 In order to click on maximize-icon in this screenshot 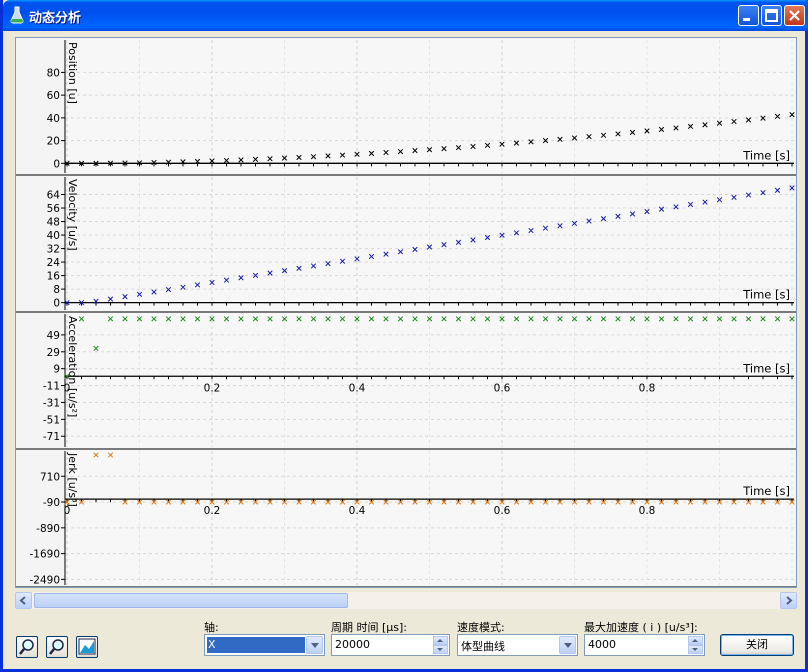, I will do `click(771, 15)`.